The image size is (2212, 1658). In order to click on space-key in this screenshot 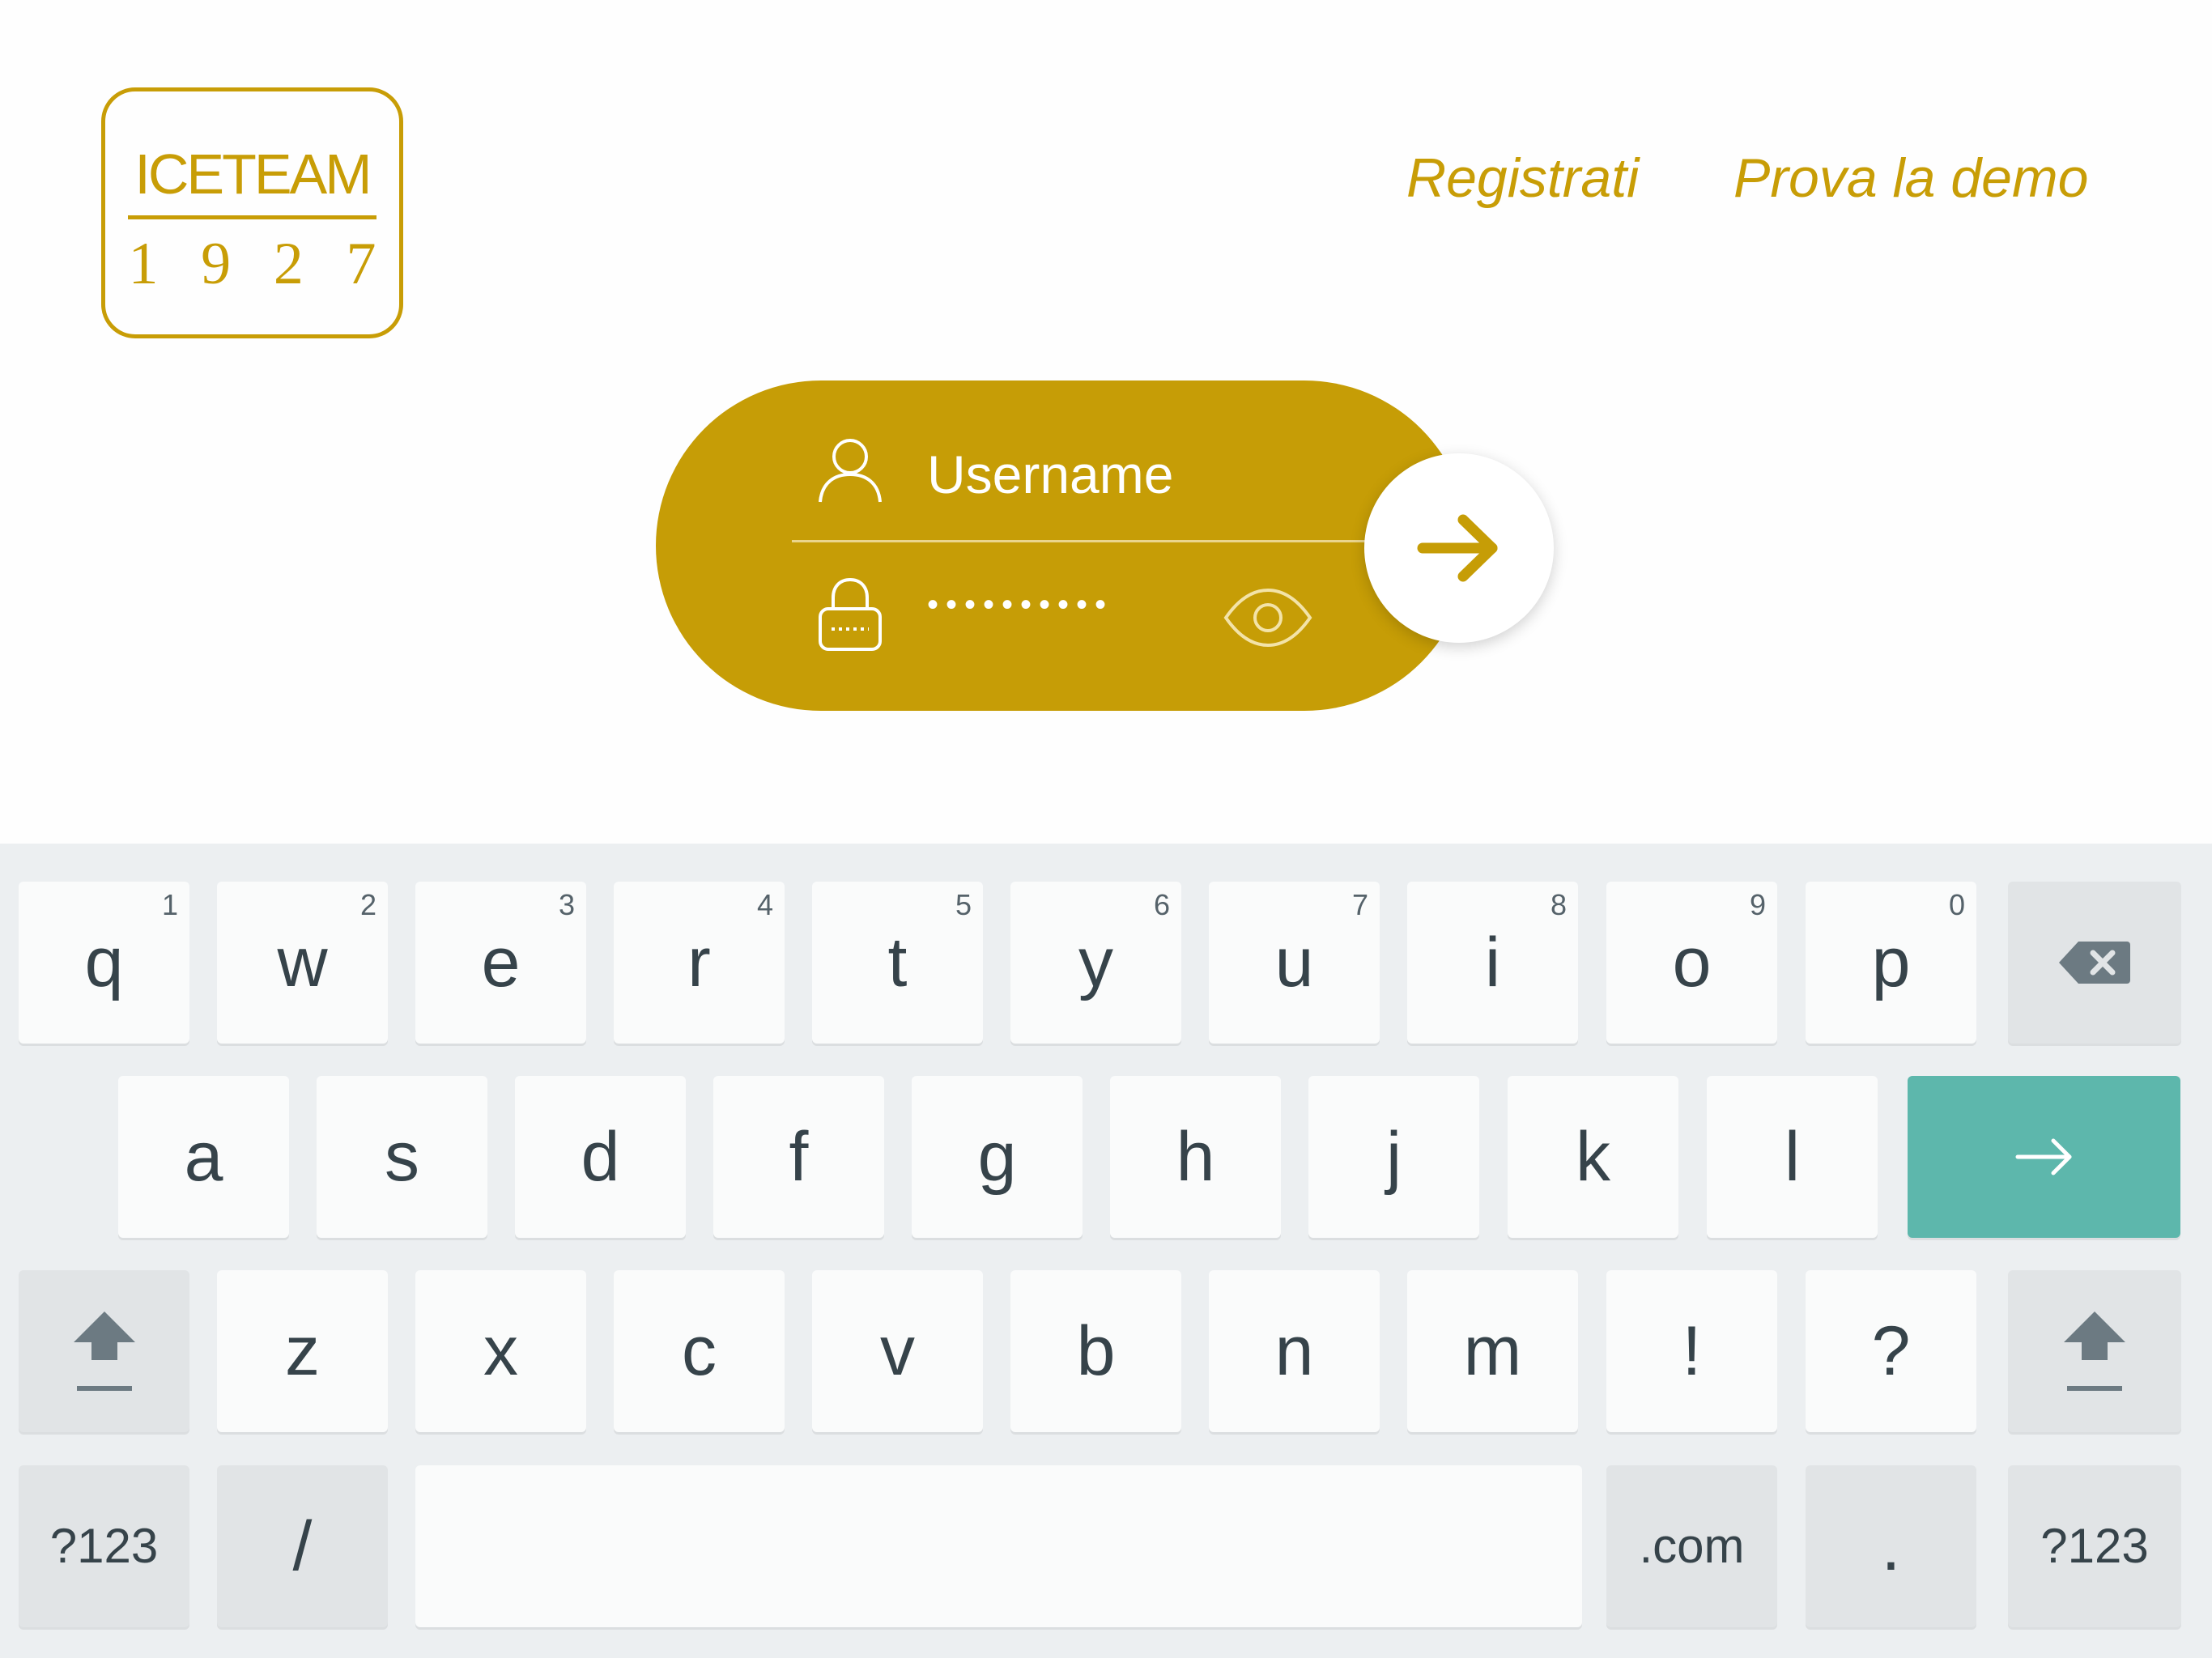, I will do `click(999, 1546)`.